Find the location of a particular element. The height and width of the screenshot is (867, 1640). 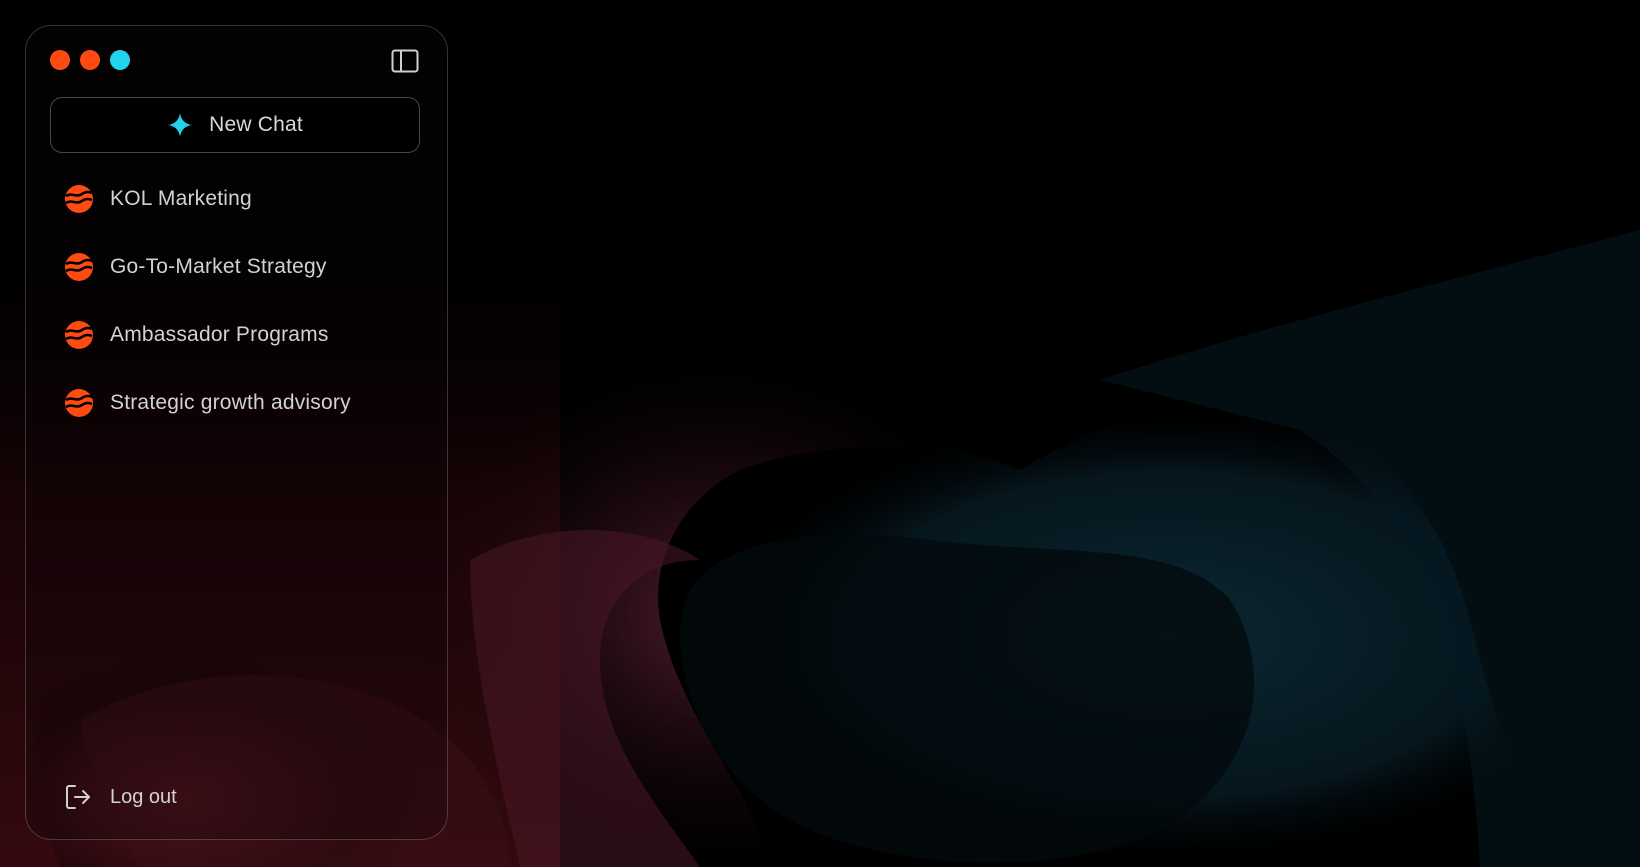

chat-item-ambassador-programs: Ambassador Programs is located at coordinates (244, 335).